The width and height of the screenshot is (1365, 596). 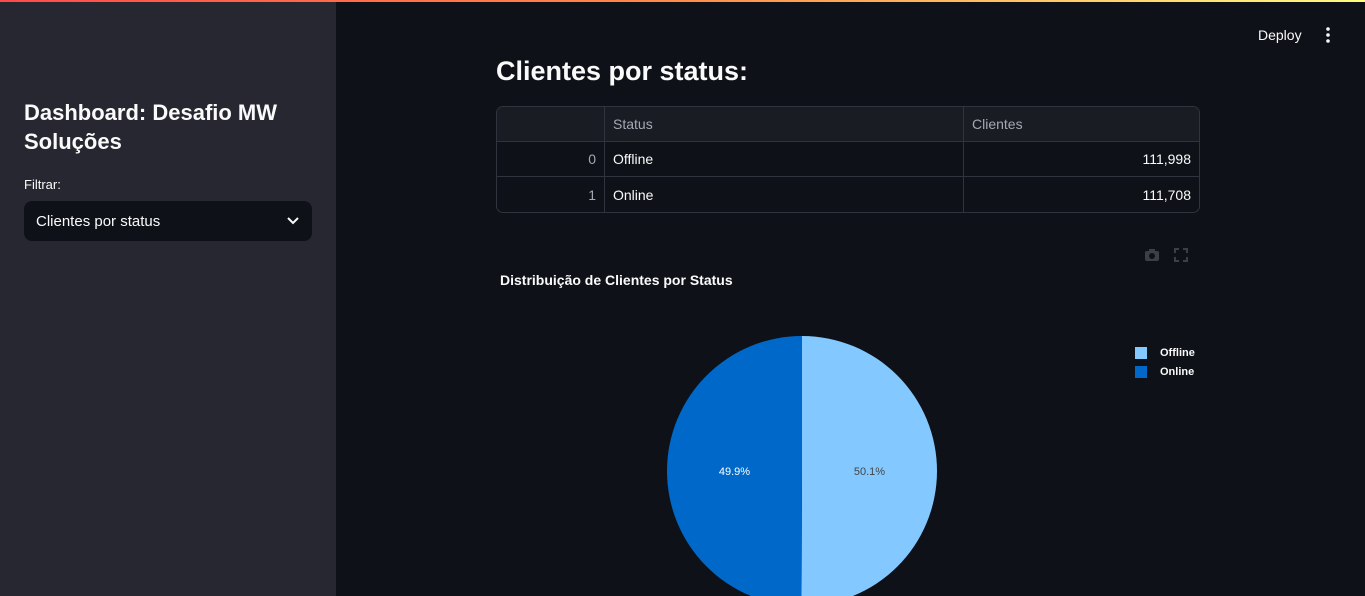 What do you see at coordinates (801, 466) in the screenshot?
I see `pie-chart: 50.1% 49.9%` at bounding box center [801, 466].